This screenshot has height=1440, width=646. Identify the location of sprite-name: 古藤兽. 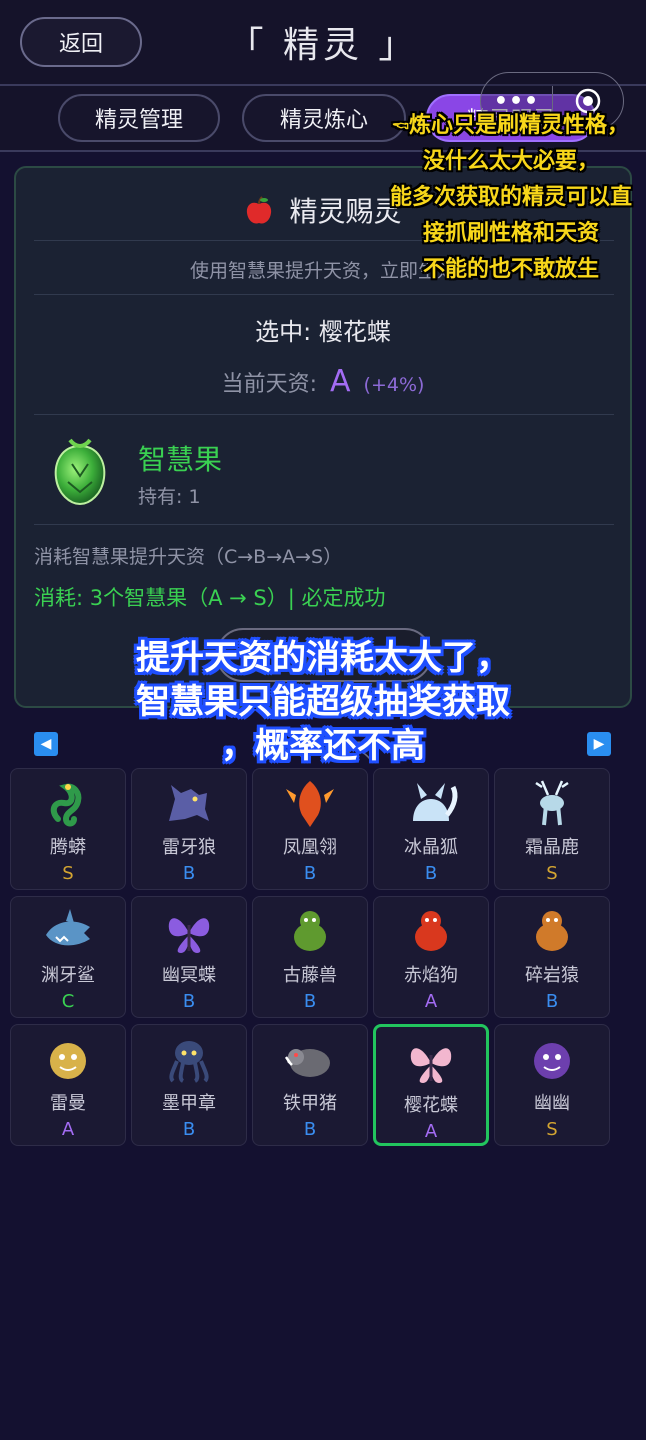
(310, 975).